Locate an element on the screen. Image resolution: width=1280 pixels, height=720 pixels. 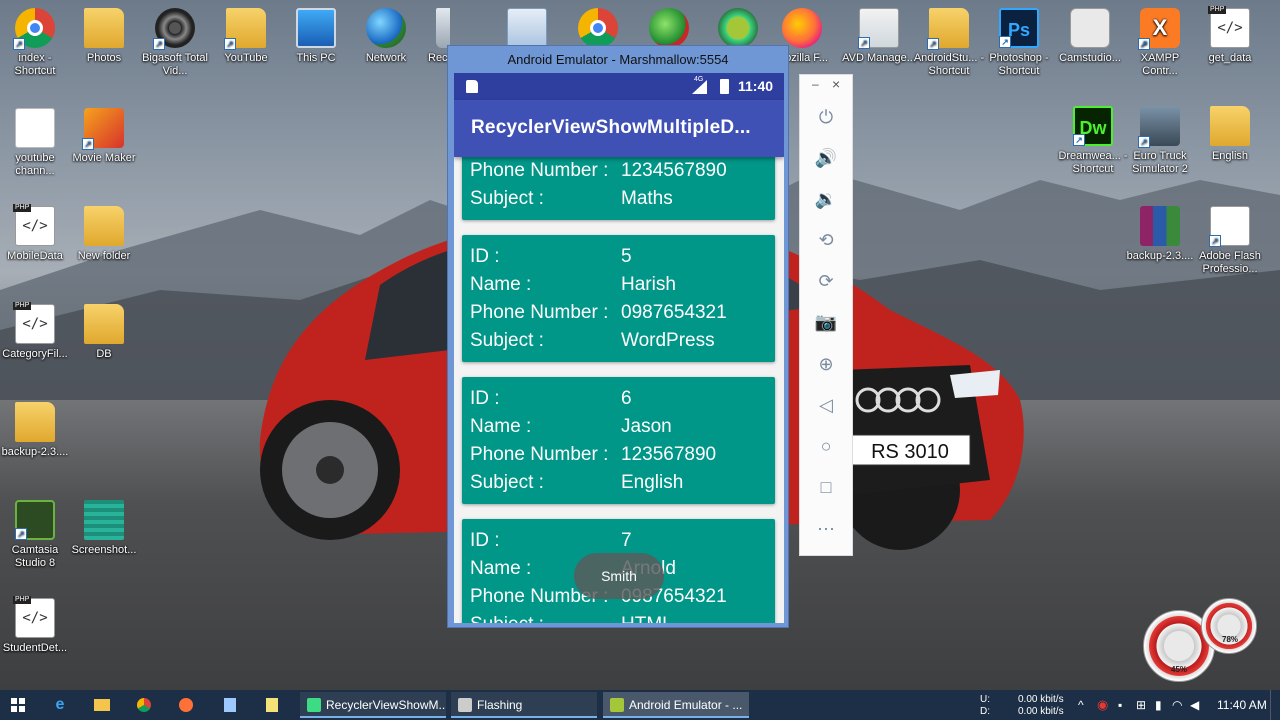
field-value: WordPress is located at coordinates (668, 340).